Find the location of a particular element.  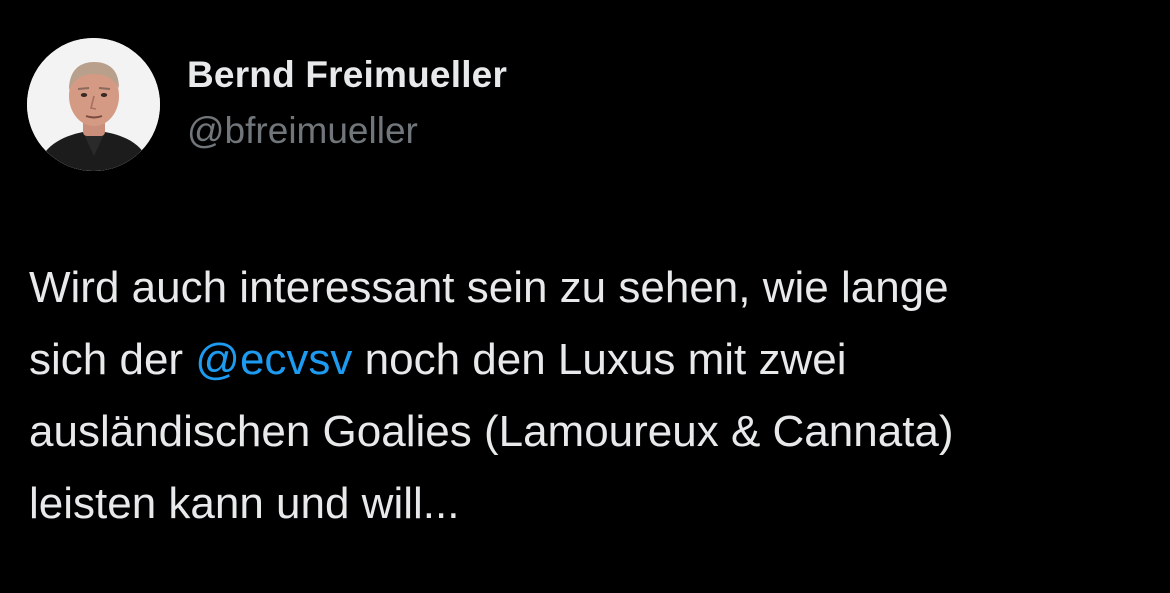

mention-link-ecvsv: @ecvsv is located at coordinates (273, 359).